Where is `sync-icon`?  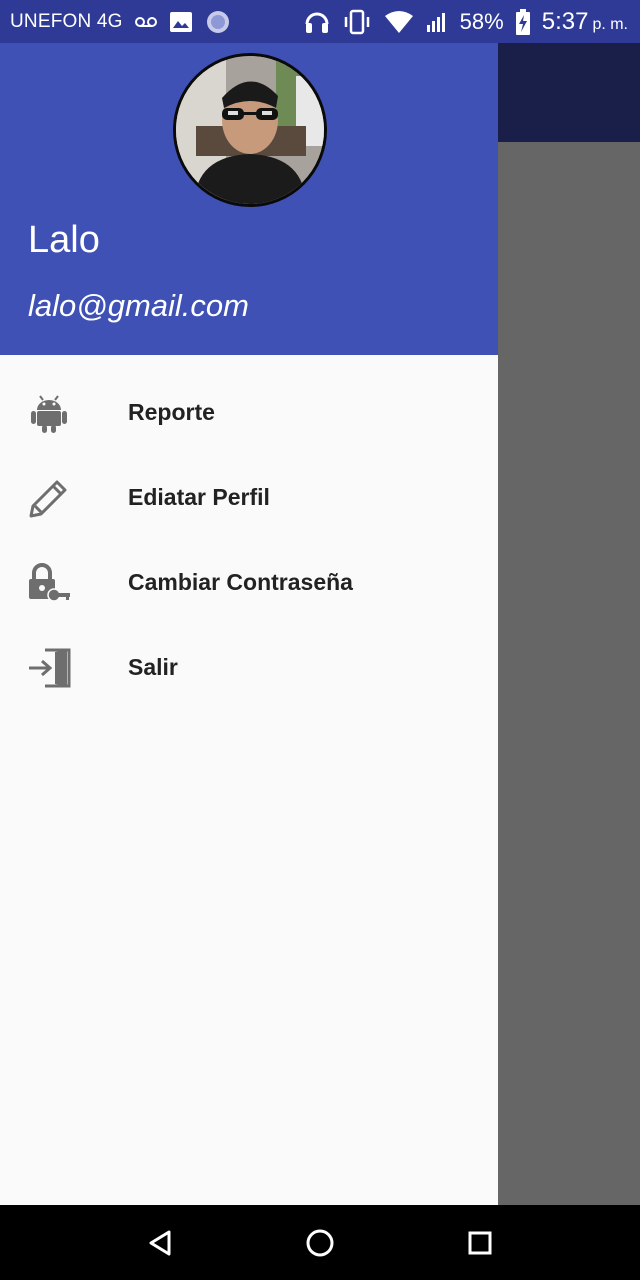
sync-icon is located at coordinates (218, 22).